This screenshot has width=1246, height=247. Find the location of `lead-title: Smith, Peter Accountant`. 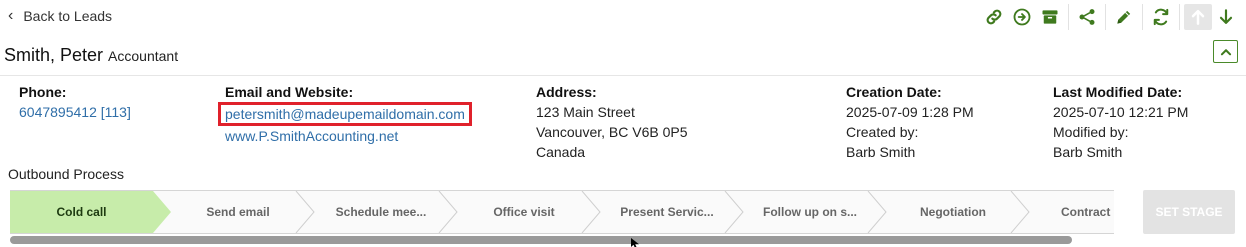

lead-title: Smith, Peter Accountant is located at coordinates (91, 55).